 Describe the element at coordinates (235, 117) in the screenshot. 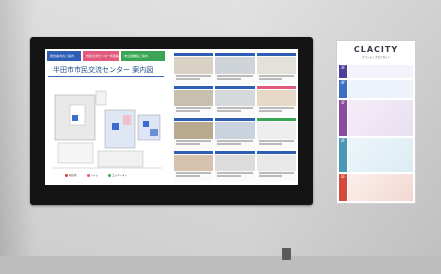

I see `facility-photo-grid` at that location.